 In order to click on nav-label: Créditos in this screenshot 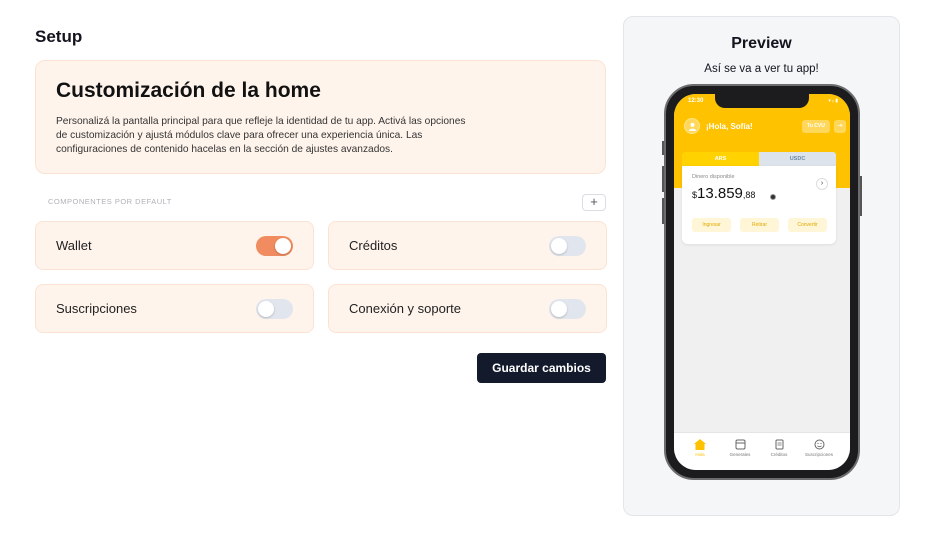, I will do `click(779, 454)`.